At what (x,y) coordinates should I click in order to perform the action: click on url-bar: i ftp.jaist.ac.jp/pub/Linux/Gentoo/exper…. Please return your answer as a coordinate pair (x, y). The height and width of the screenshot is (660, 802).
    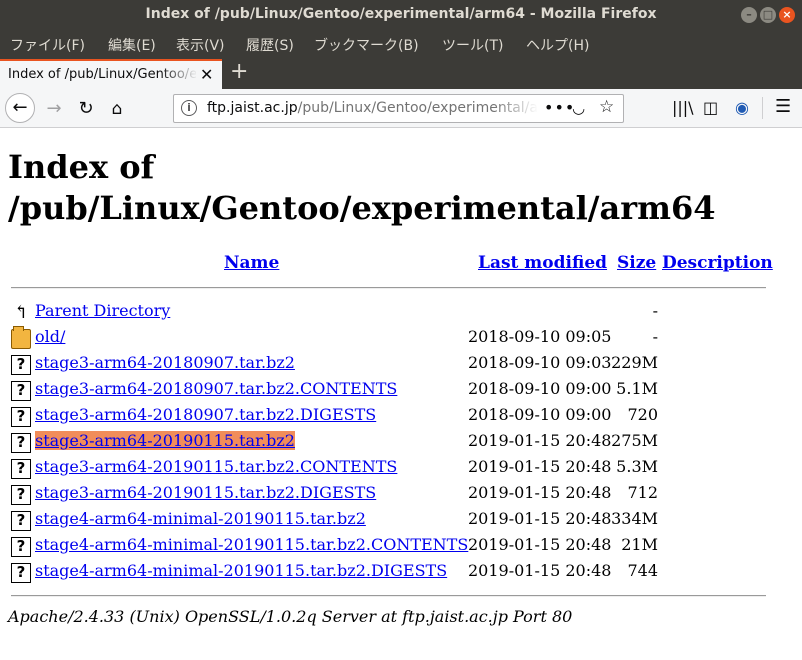
    Looking at the image, I should click on (398, 108).